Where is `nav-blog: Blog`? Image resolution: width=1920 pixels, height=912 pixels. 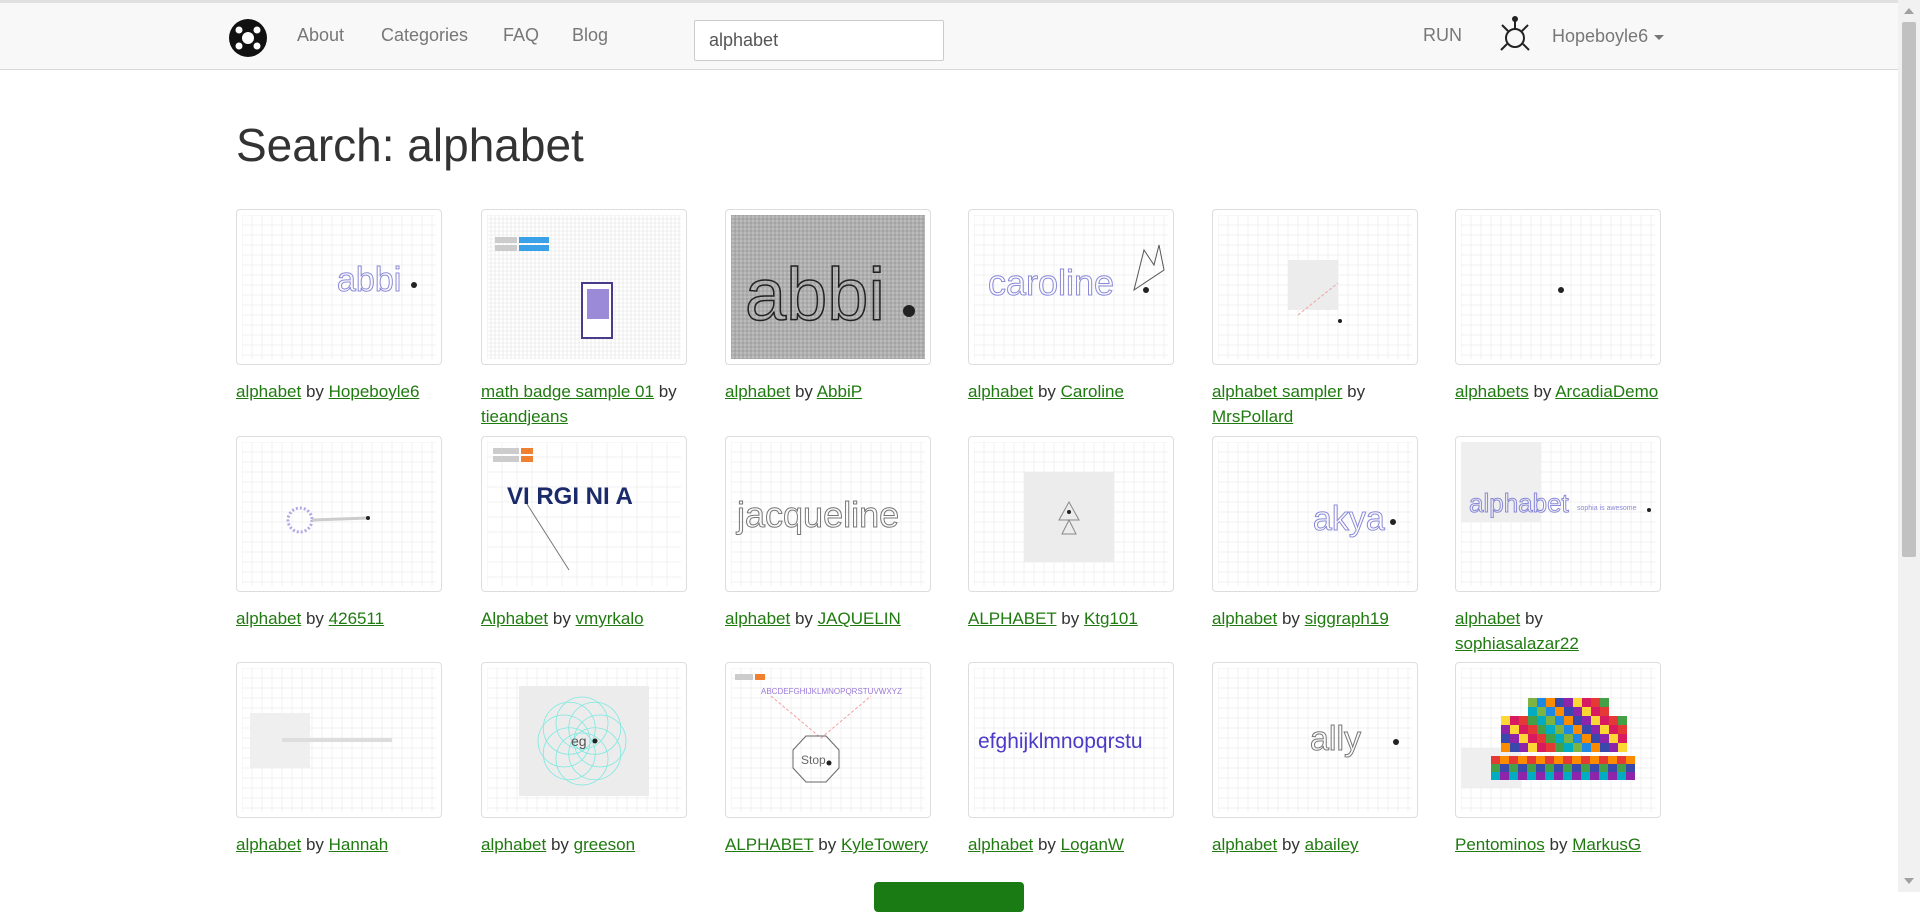 nav-blog: Blog is located at coordinates (590, 35).